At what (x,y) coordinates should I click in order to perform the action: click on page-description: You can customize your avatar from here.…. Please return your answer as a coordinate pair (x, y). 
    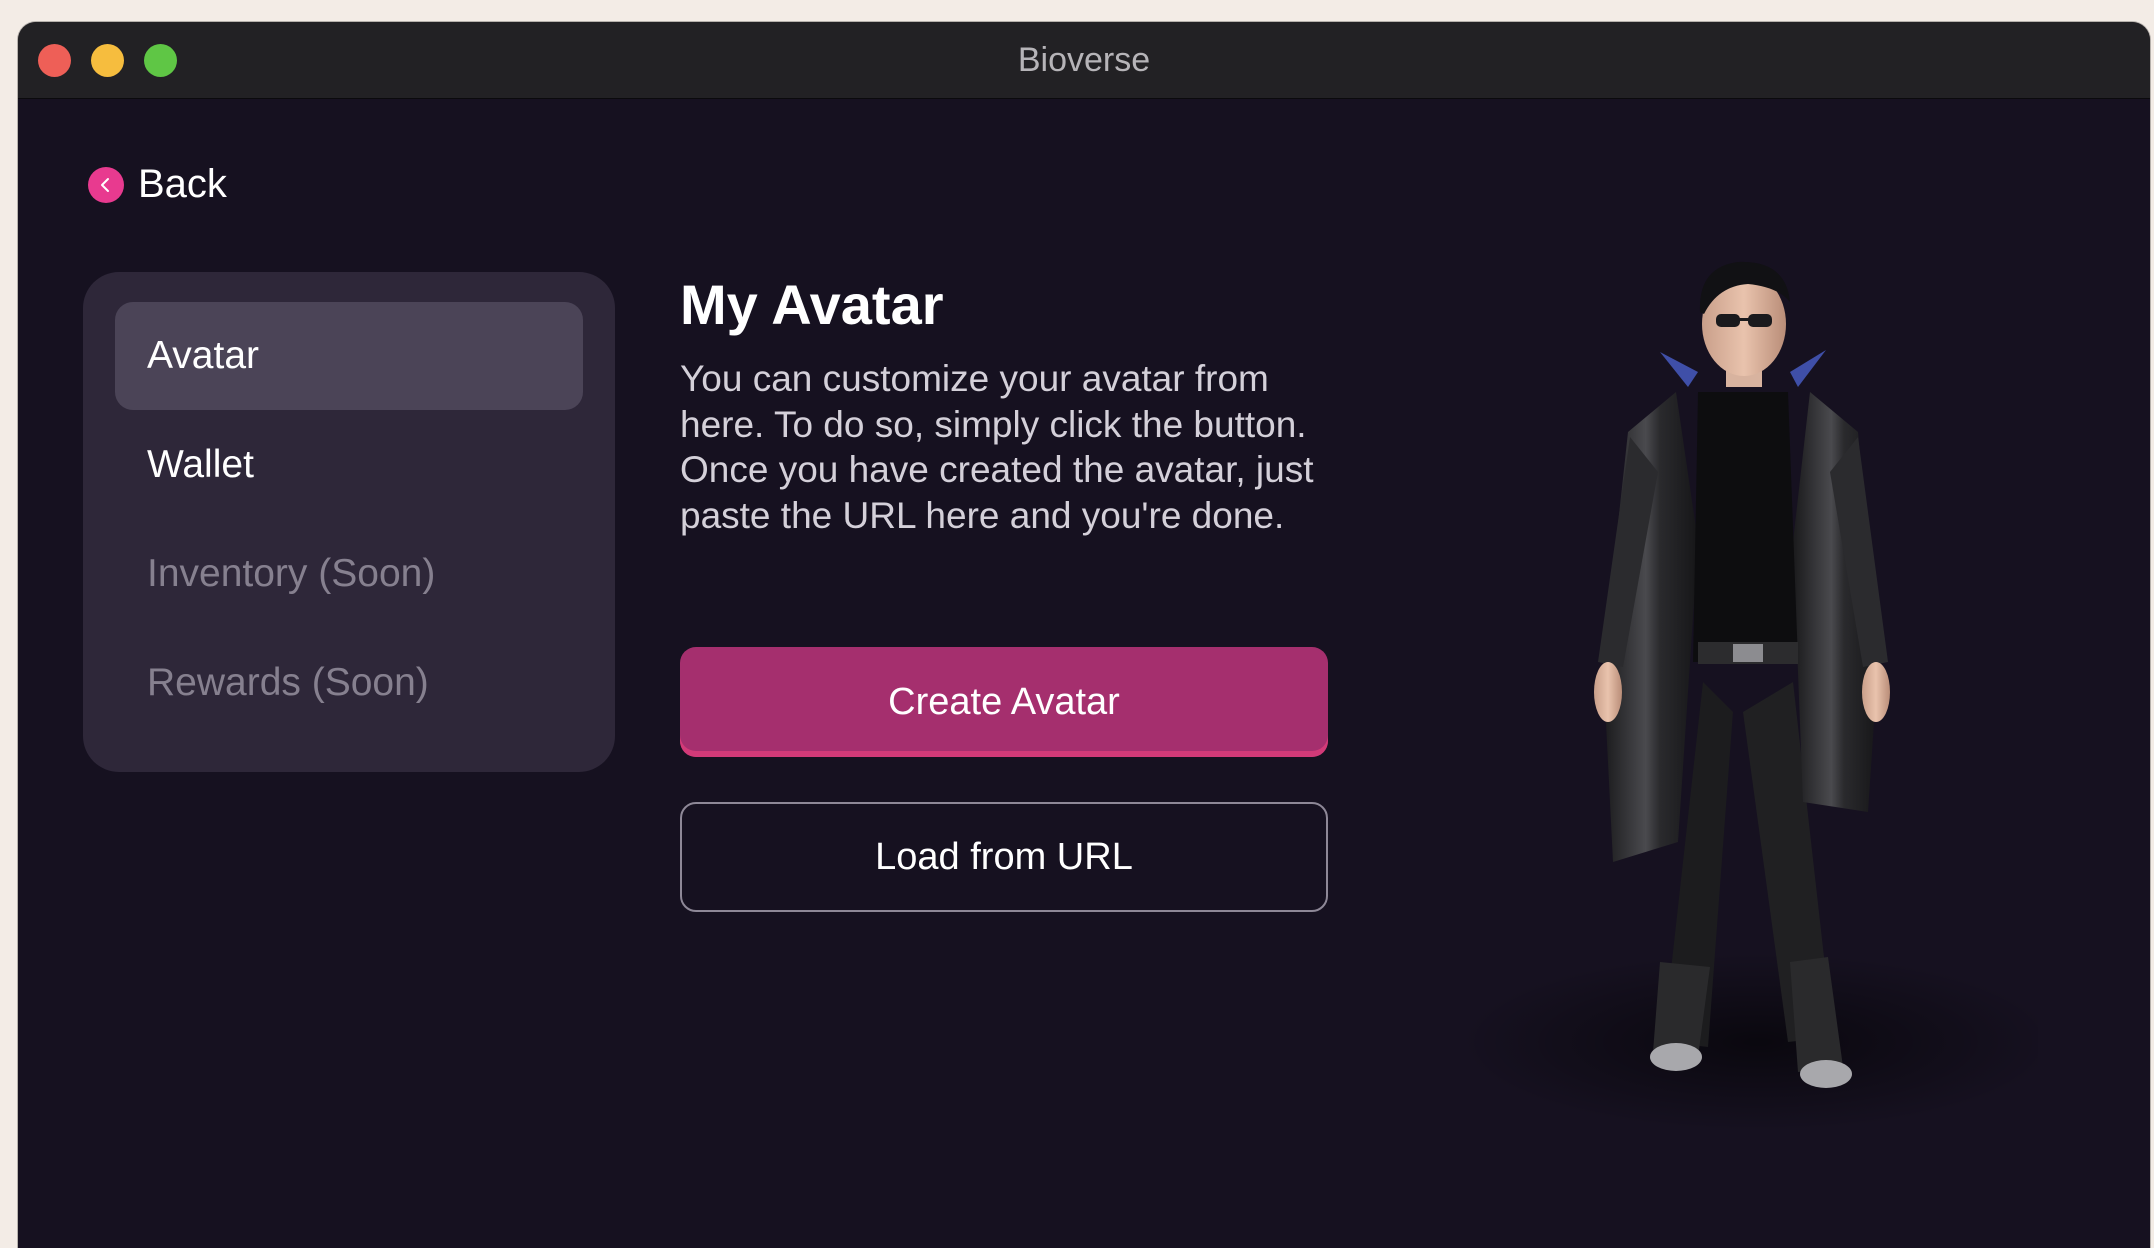
    Looking at the image, I should click on (997, 447).